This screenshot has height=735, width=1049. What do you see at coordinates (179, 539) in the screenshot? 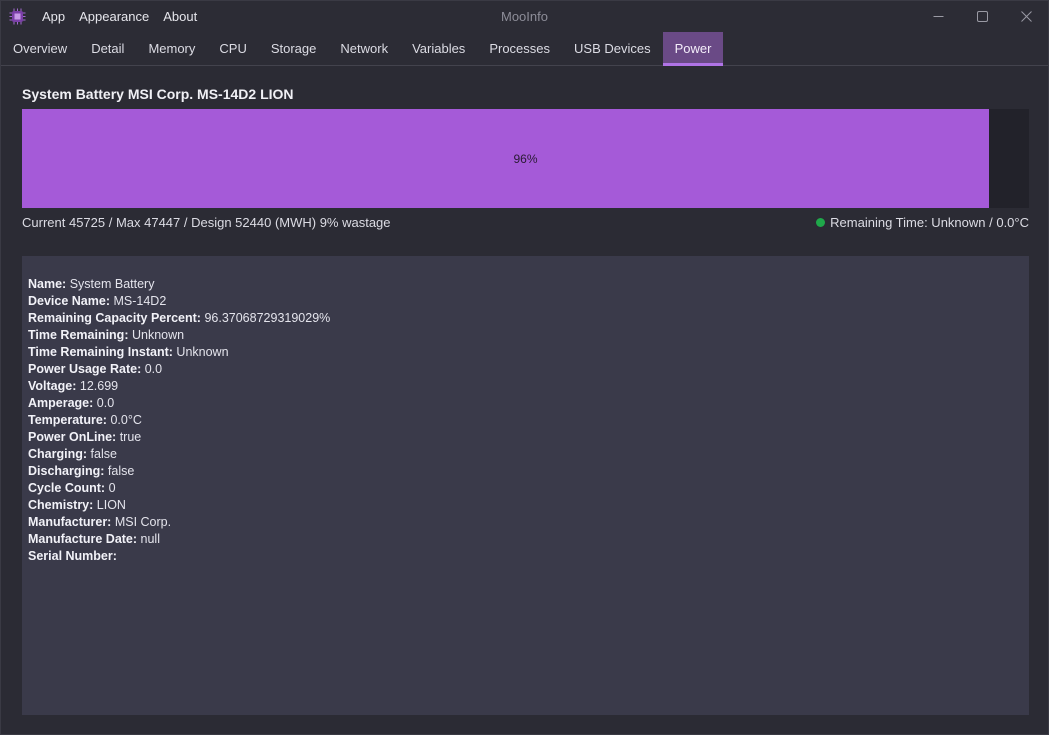
I see `detail-row: Manufacture Date: null` at bounding box center [179, 539].